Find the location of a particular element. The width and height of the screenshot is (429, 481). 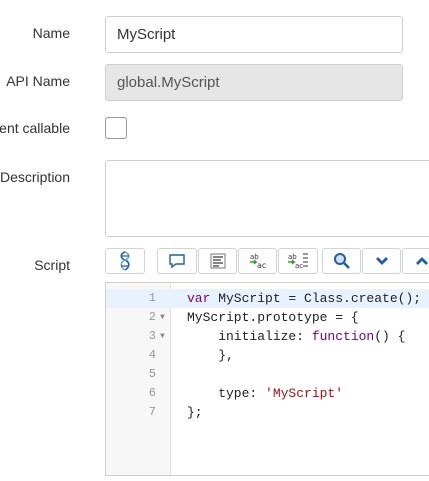

api-name-label: API Name is located at coordinates (38, 81).